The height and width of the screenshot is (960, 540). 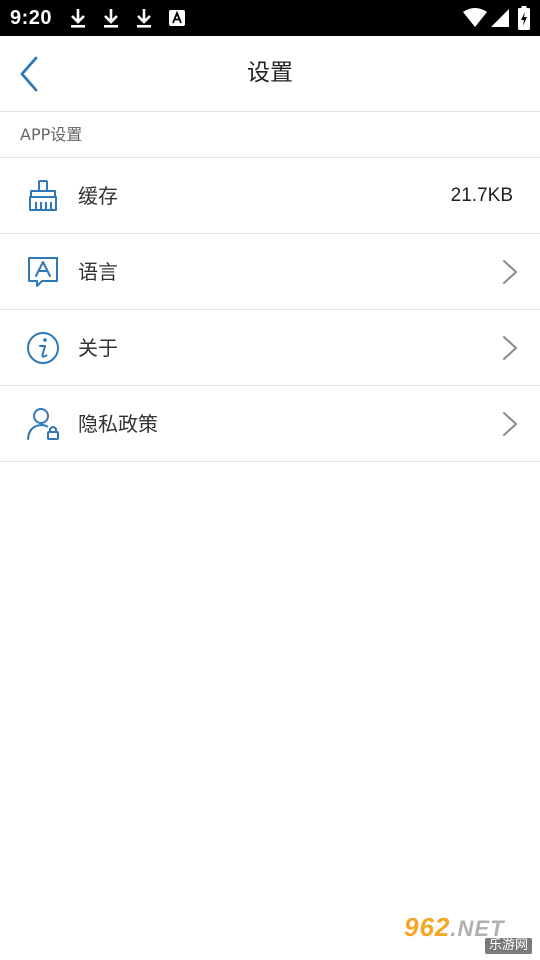 What do you see at coordinates (118, 424) in the screenshot?
I see `settings-row-label: 隐私政策` at bounding box center [118, 424].